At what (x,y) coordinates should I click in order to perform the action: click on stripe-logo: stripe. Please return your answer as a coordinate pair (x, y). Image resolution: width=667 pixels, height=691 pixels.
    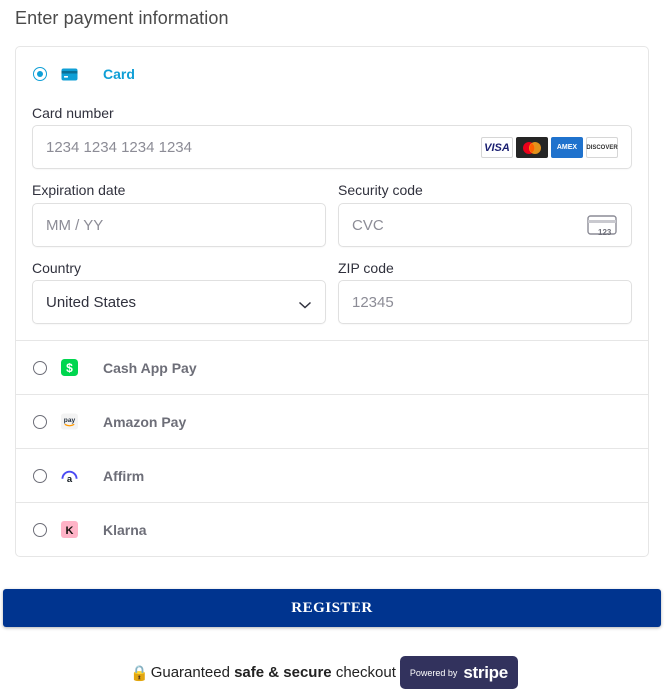
    Looking at the image, I should click on (485, 672).